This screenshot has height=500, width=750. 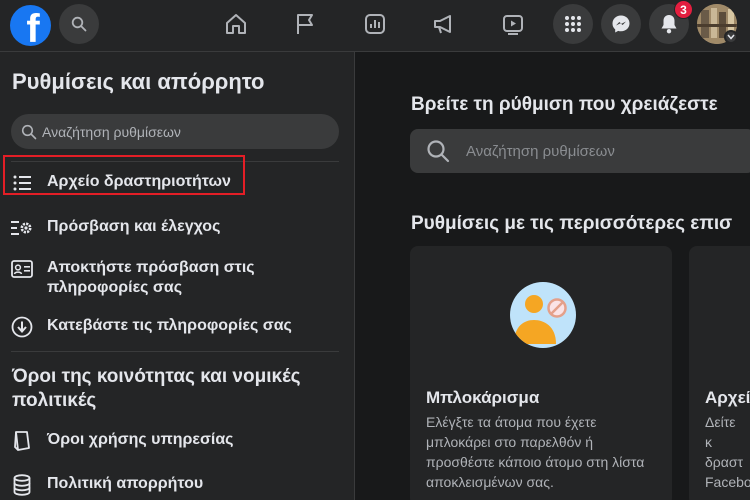 I want to click on ads-tab, so click(x=444, y=24).